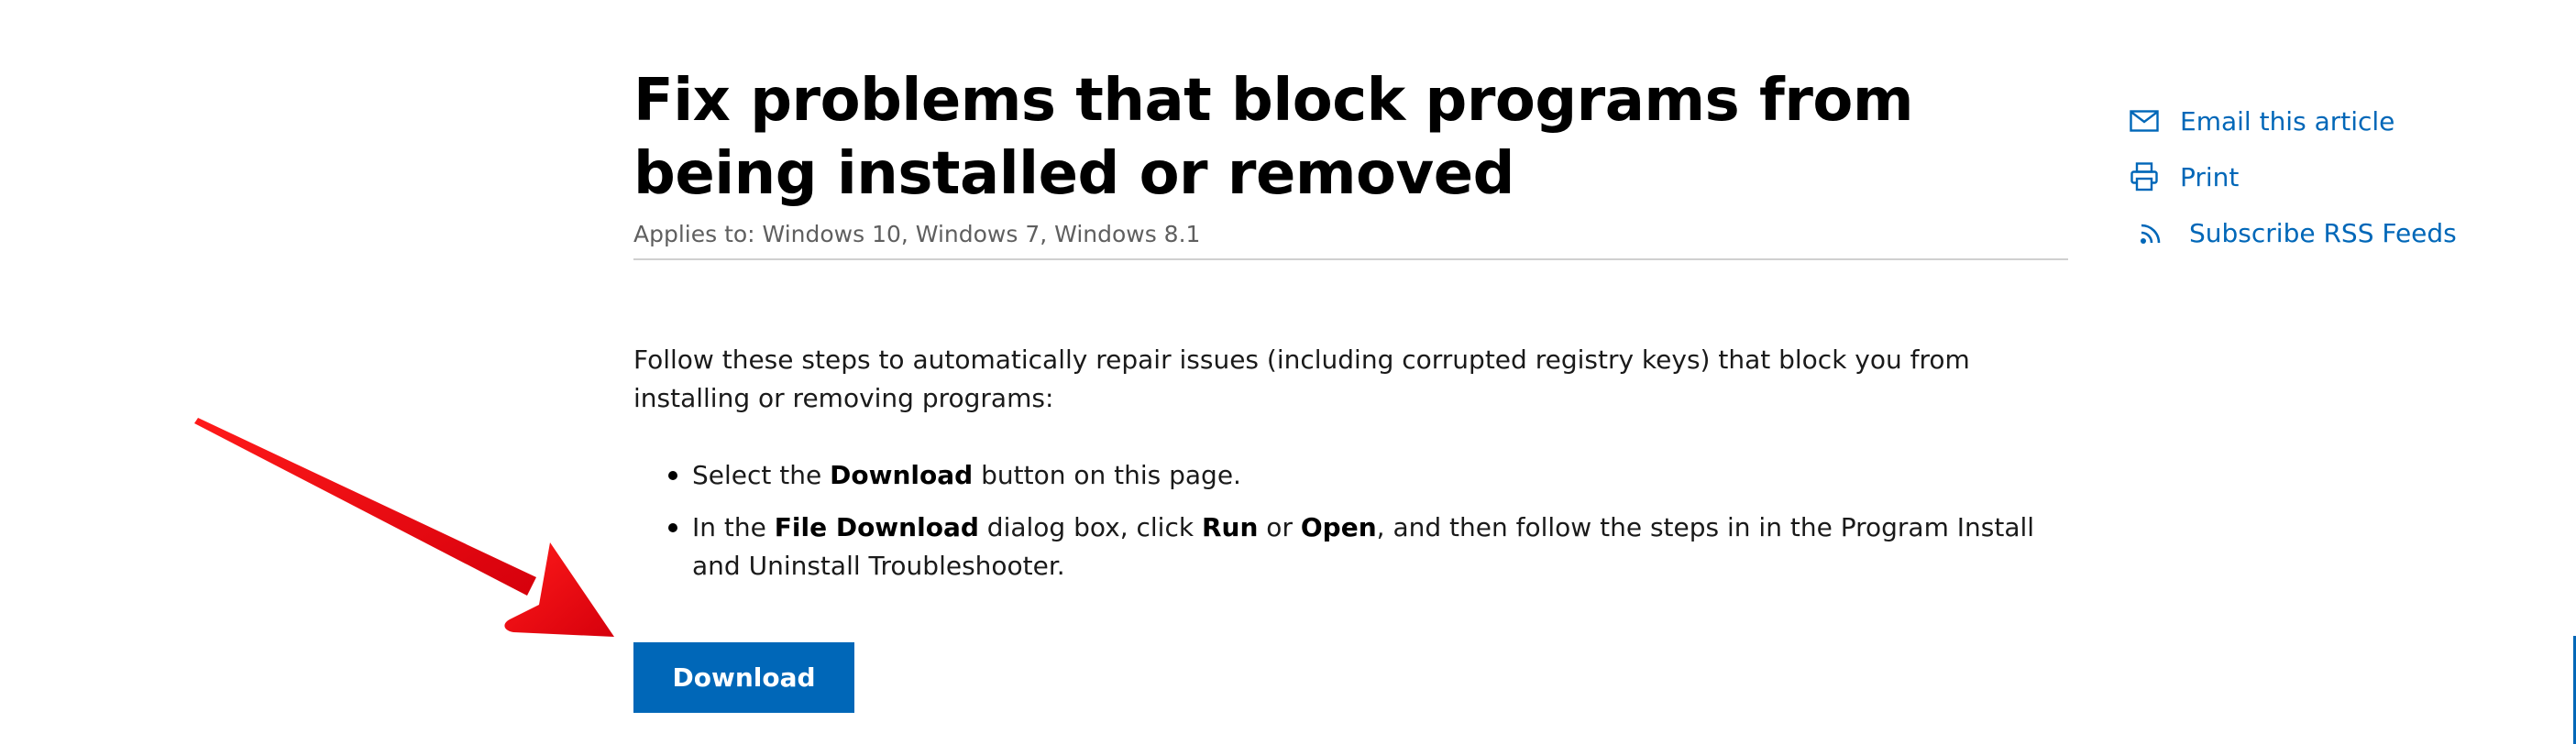 The height and width of the screenshot is (744, 2576). Describe the element at coordinates (1090, 527) in the screenshot. I see `step-text-part: dialog box, click` at that location.